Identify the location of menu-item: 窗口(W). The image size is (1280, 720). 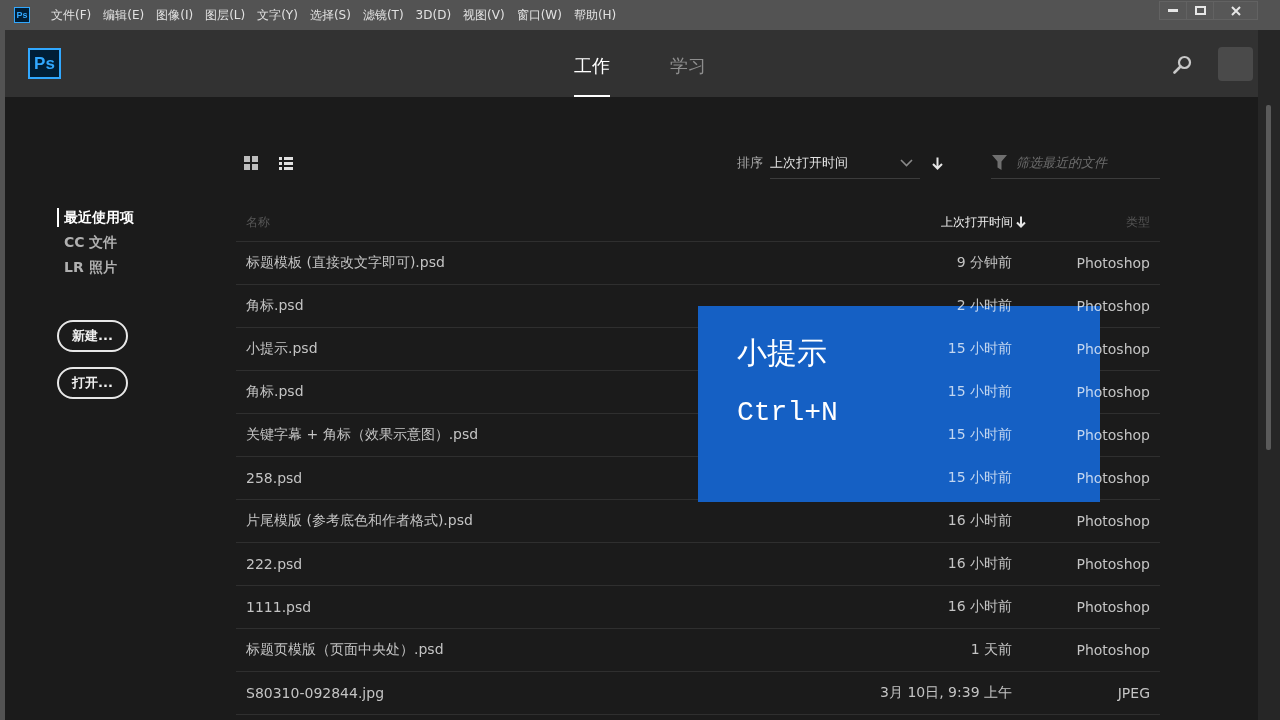
(539, 15).